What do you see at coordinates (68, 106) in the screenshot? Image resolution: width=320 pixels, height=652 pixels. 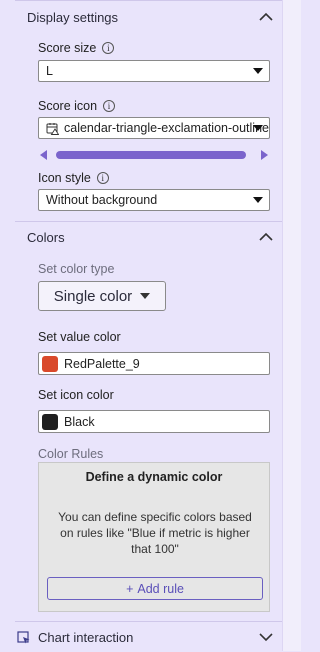 I see `score-icon-label-text: Score icon` at bounding box center [68, 106].